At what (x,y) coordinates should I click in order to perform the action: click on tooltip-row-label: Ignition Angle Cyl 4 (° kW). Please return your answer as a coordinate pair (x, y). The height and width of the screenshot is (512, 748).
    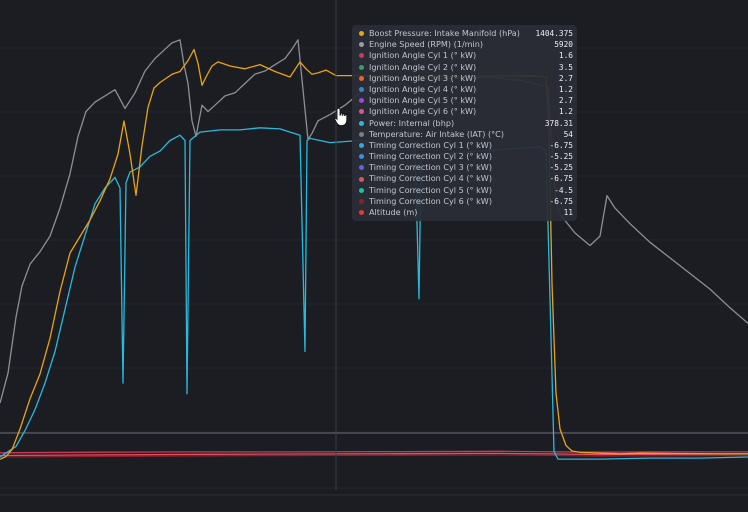
    Looking at the image, I should click on (423, 88).